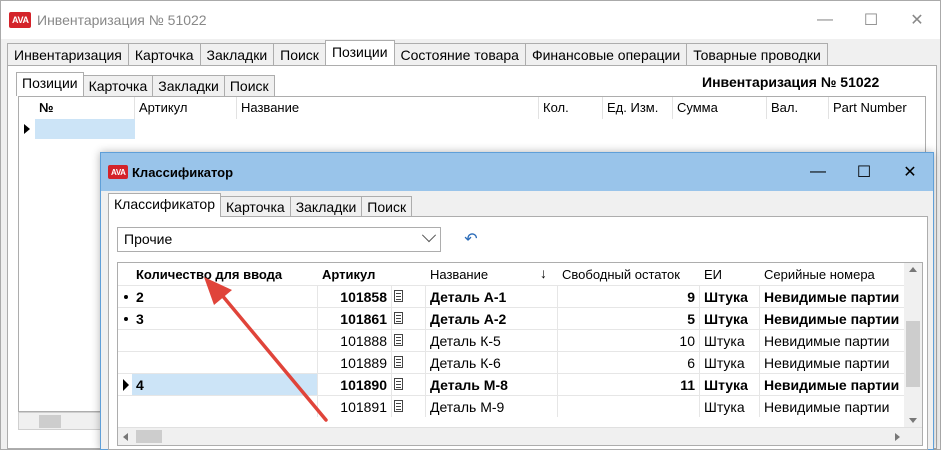 This screenshot has height=450, width=941. Describe the element at coordinates (877, 108) in the screenshot. I see `col-header-part-number: Part Number` at that location.